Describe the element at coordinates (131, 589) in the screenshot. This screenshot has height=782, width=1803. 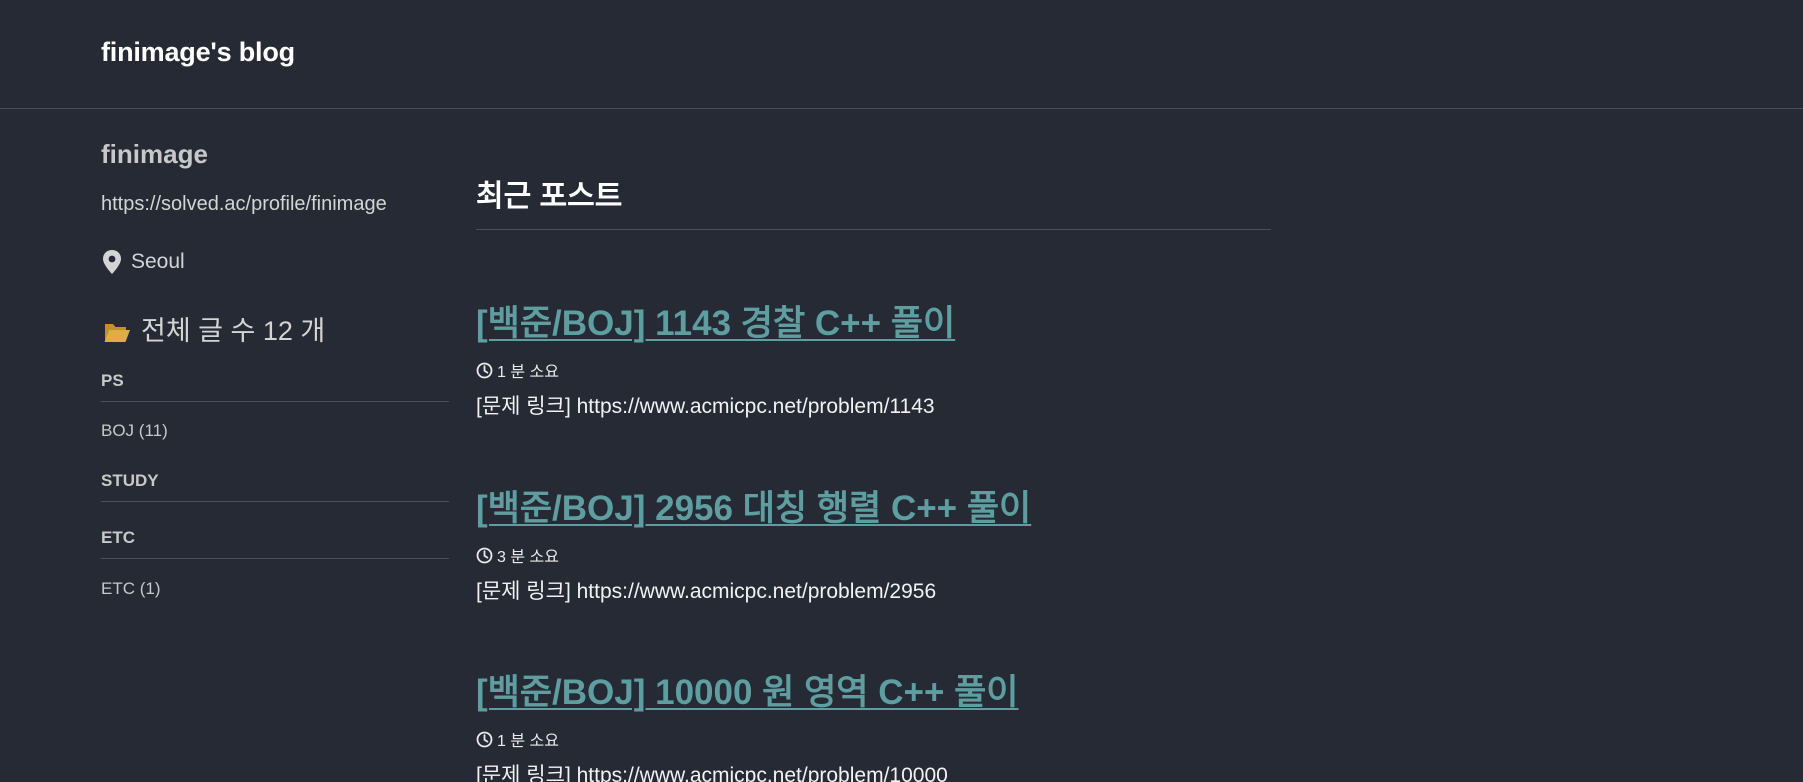
I see `category-item-etc: ETC (1)` at that location.